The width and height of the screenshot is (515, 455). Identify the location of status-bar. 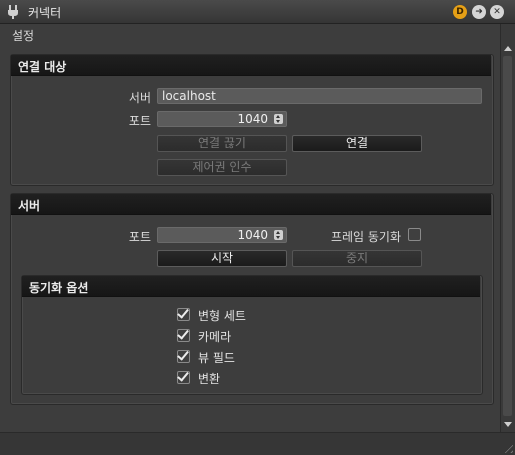
(257, 443).